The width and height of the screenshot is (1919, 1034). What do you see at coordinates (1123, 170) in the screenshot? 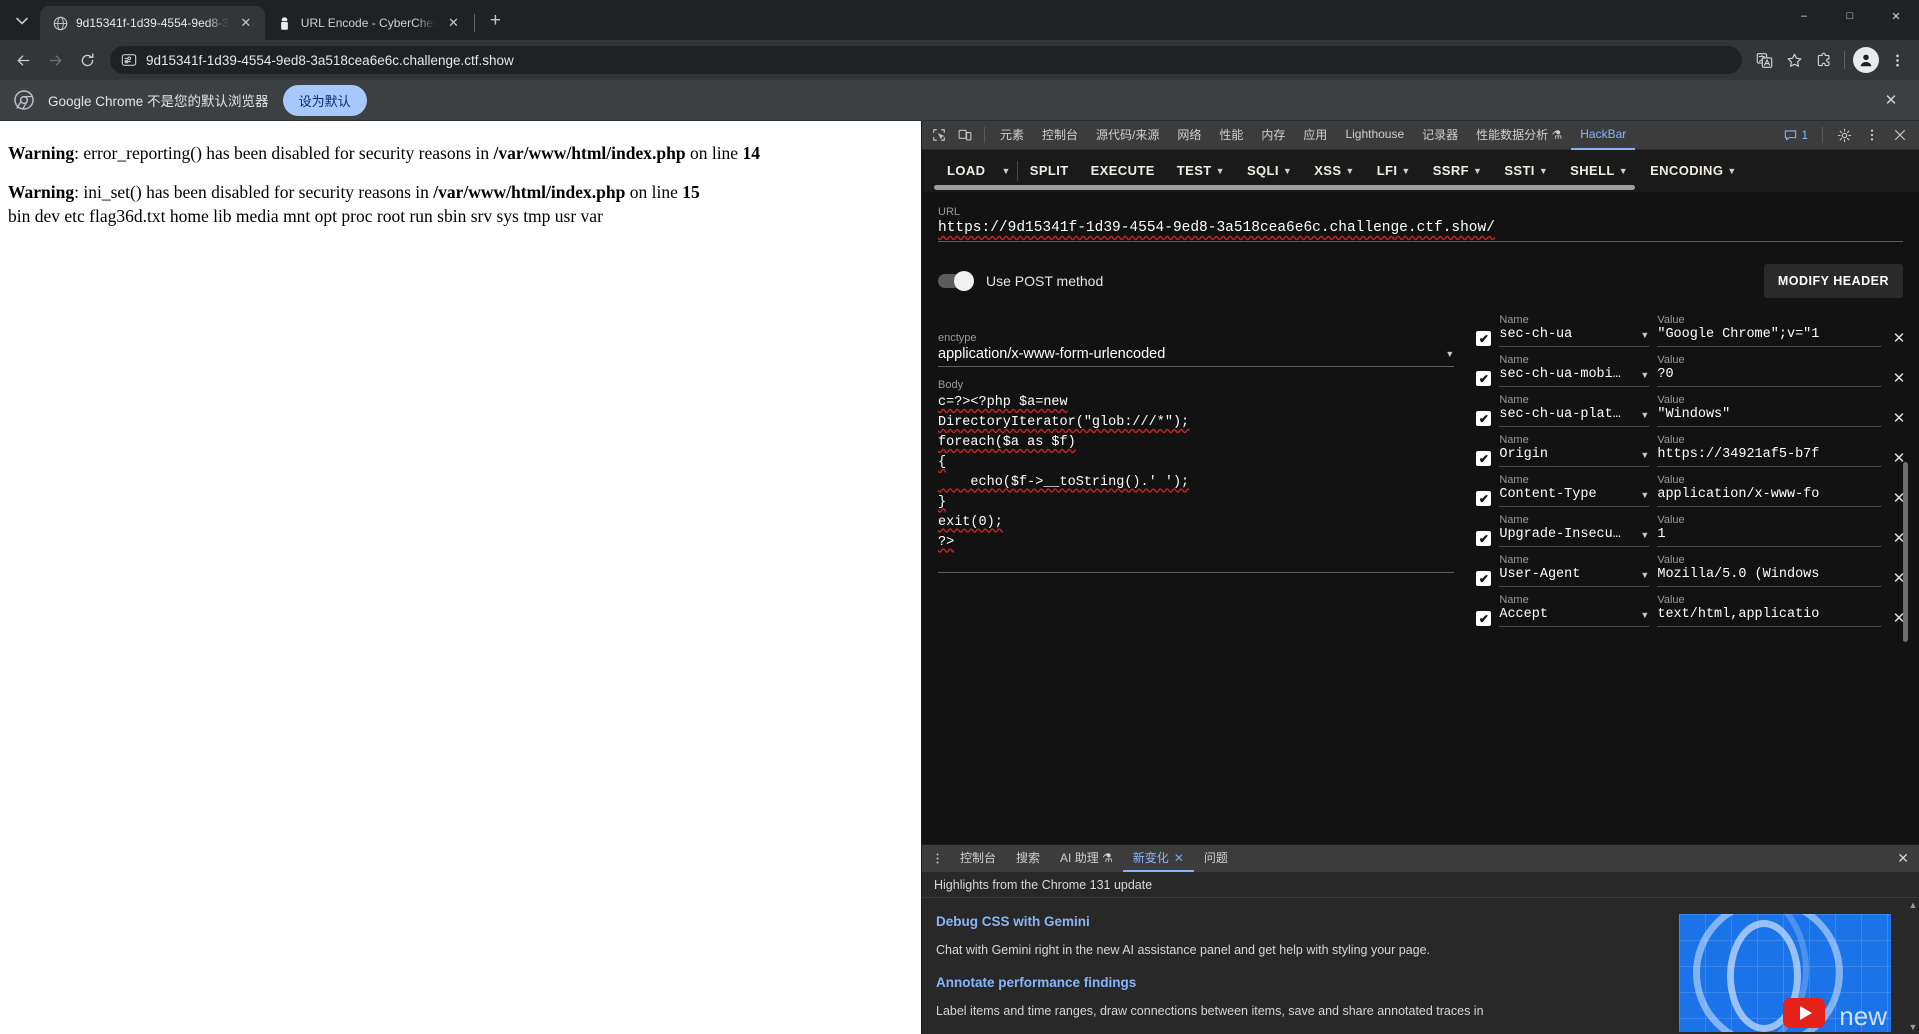
I see `hackbar-execute-button: EXECUTE` at bounding box center [1123, 170].